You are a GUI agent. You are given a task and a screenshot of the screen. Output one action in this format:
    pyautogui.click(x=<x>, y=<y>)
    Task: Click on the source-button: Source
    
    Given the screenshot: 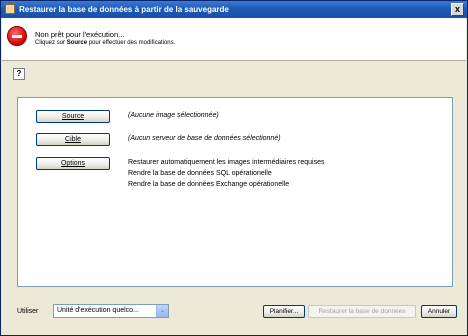 What is the action you would take?
    pyautogui.click(x=73, y=116)
    